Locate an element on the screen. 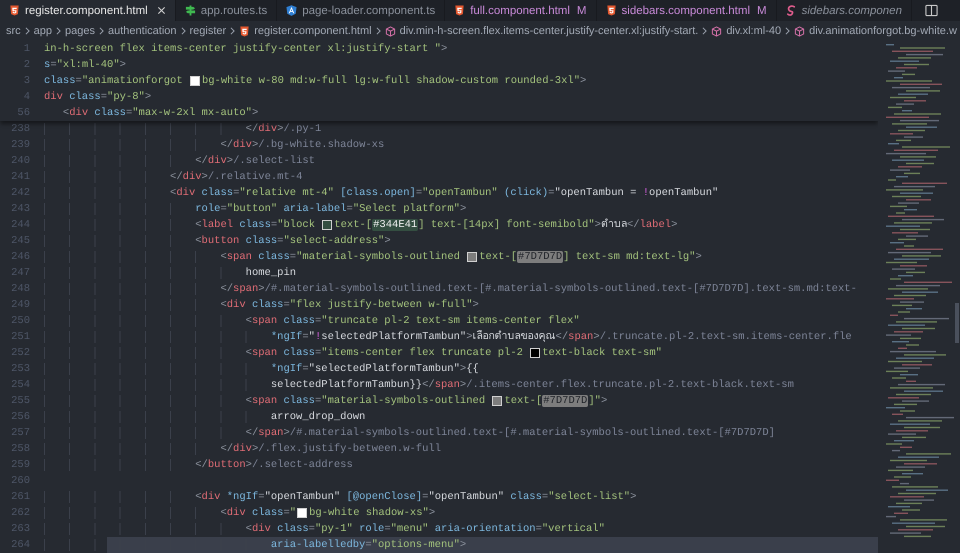 The image size is (960, 553). code-text: div class="py-8"> is located at coordinates (98, 97).